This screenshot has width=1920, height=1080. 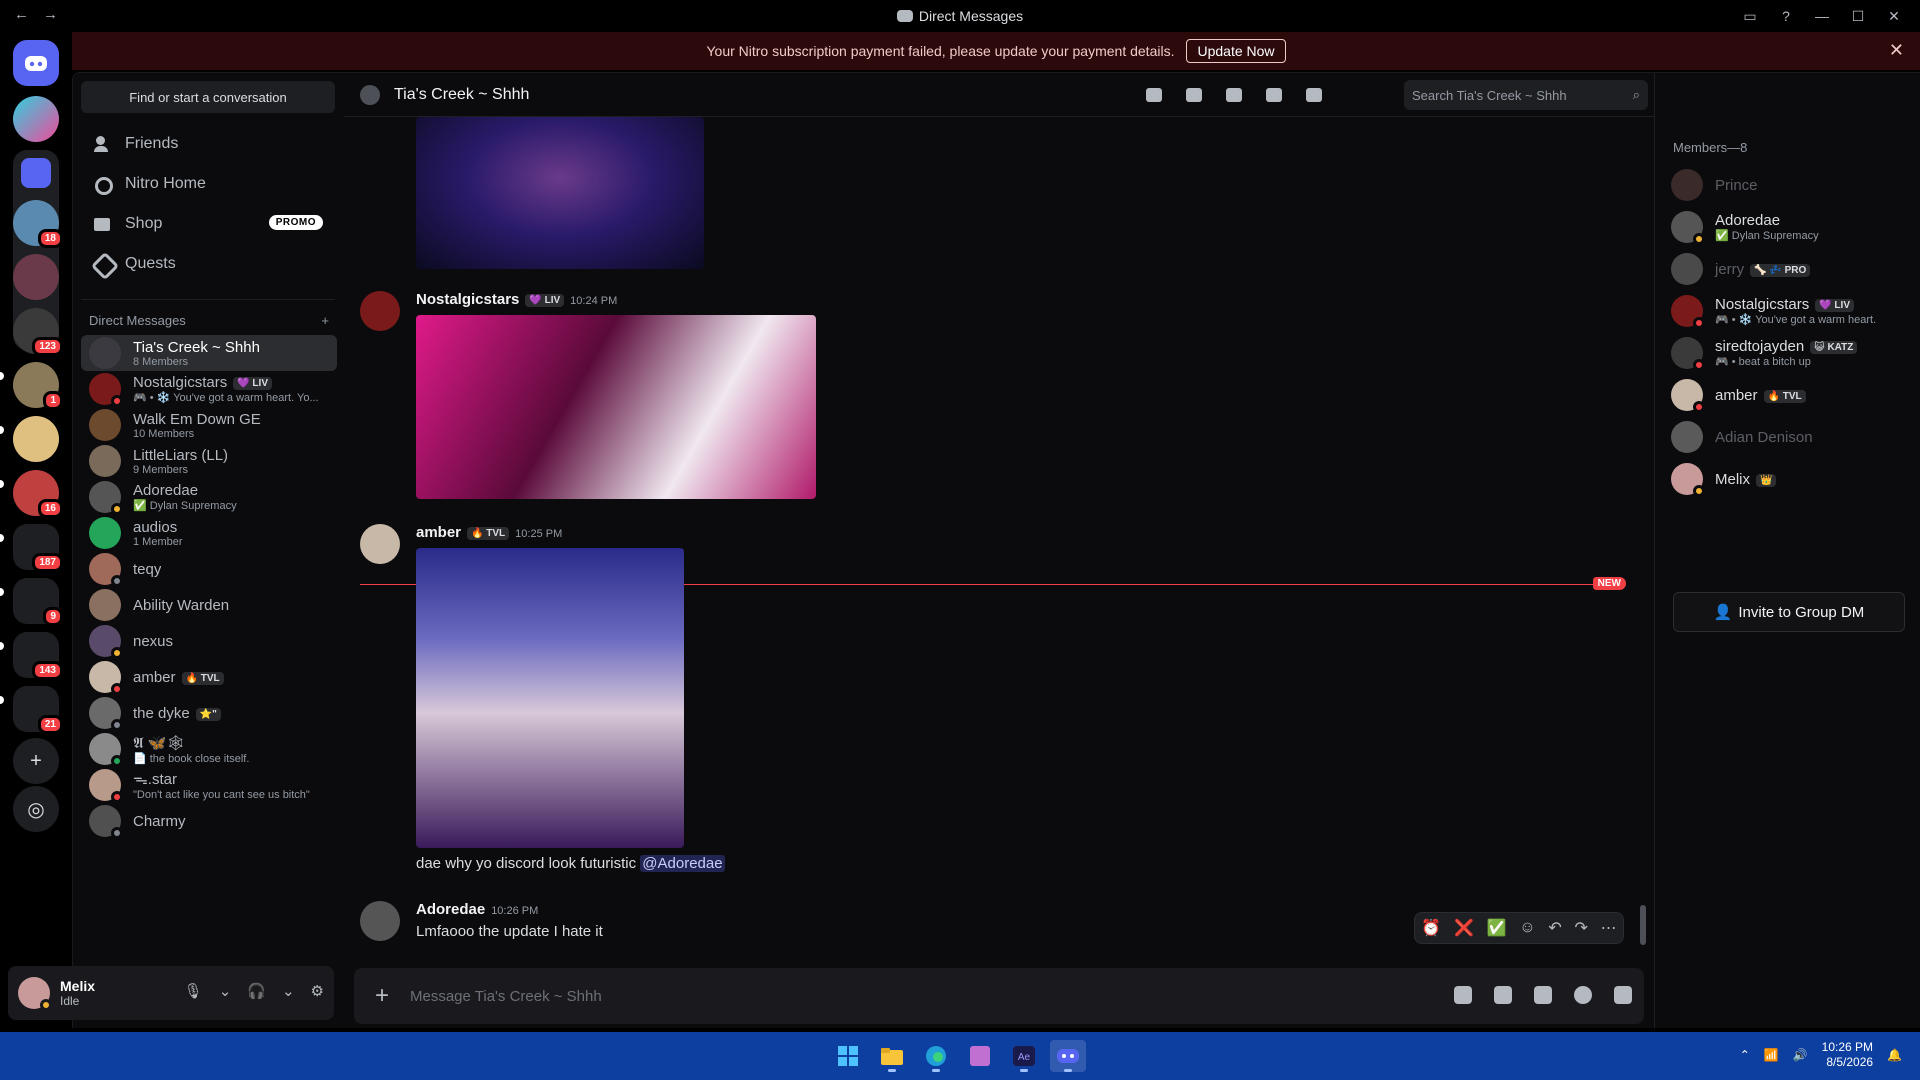 I want to click on add-server-button: +, so click(x=36, y=761).